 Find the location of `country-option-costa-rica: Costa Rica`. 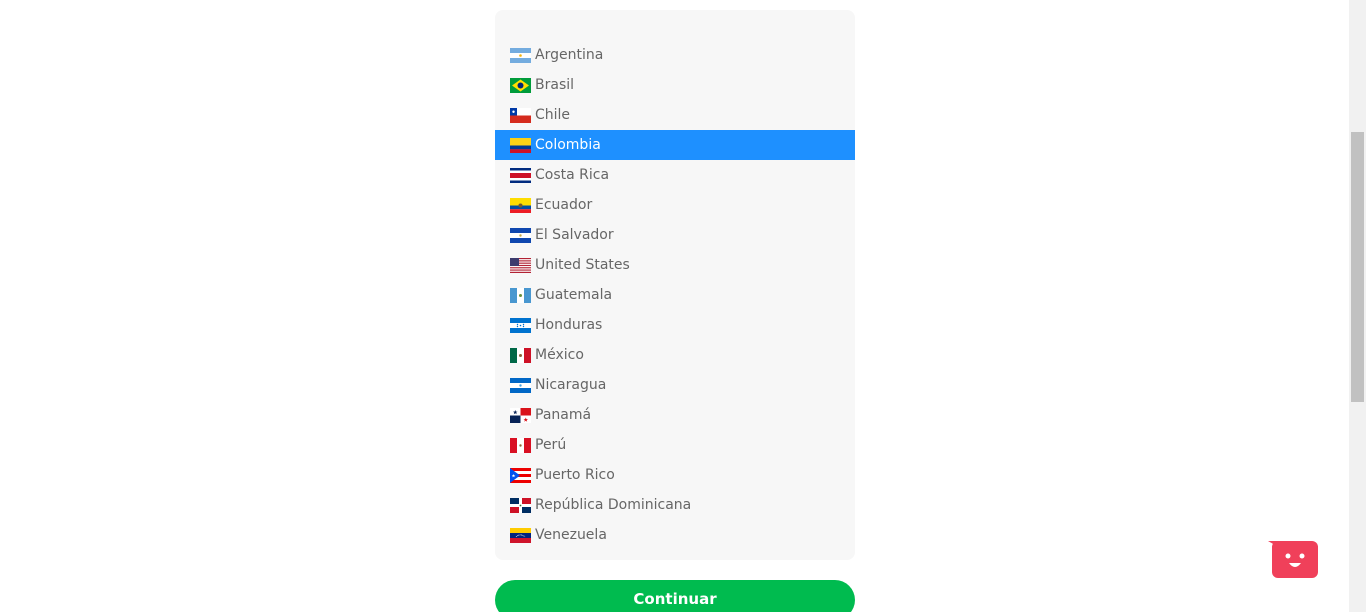

country-option-costa-rica: Costa Rica is located at coordinates (675, 175).